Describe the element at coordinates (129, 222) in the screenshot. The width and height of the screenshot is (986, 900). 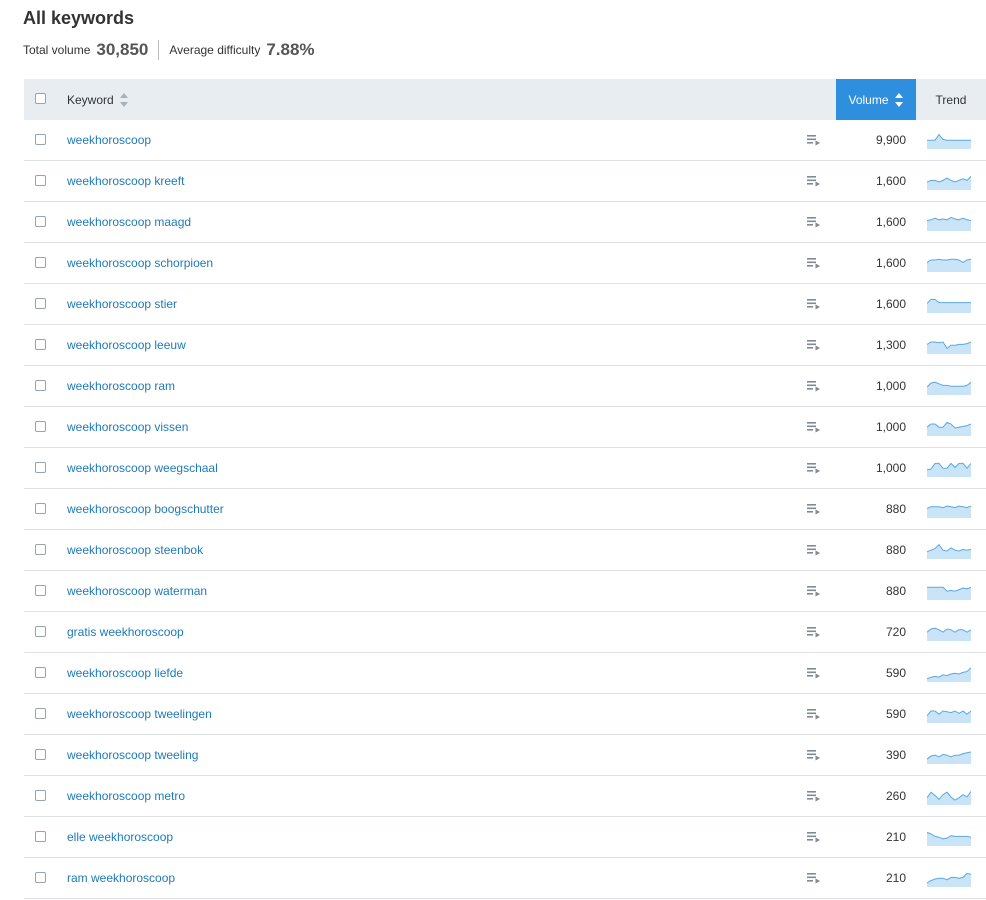
I see `keyword-link: weekhoroscoop maagd` at that location.